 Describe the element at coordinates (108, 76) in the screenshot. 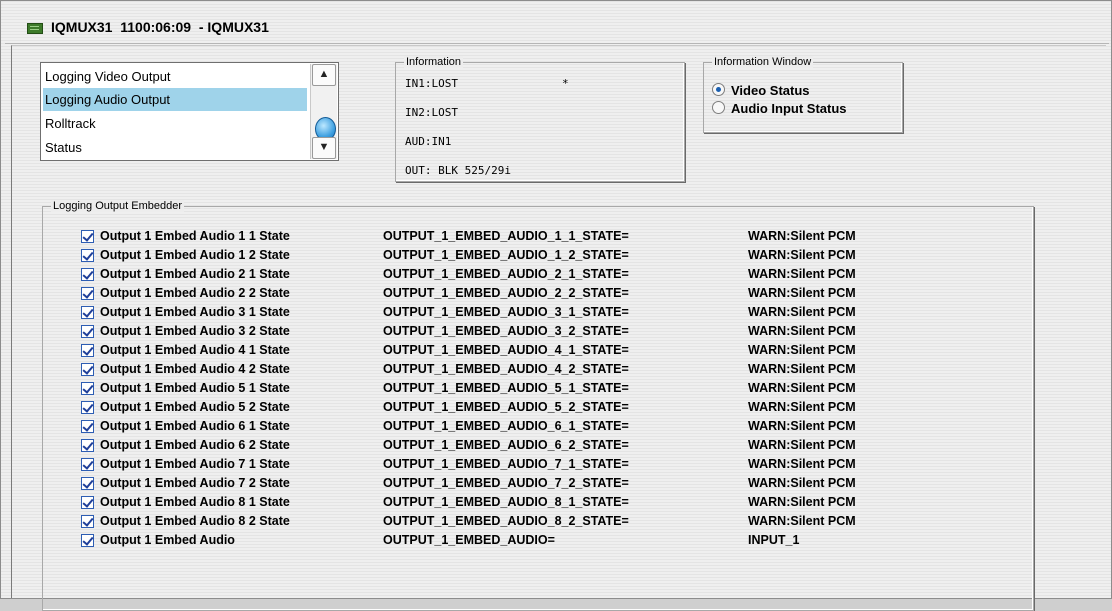

I see `list-item-label: Logging Video Output` at that location.